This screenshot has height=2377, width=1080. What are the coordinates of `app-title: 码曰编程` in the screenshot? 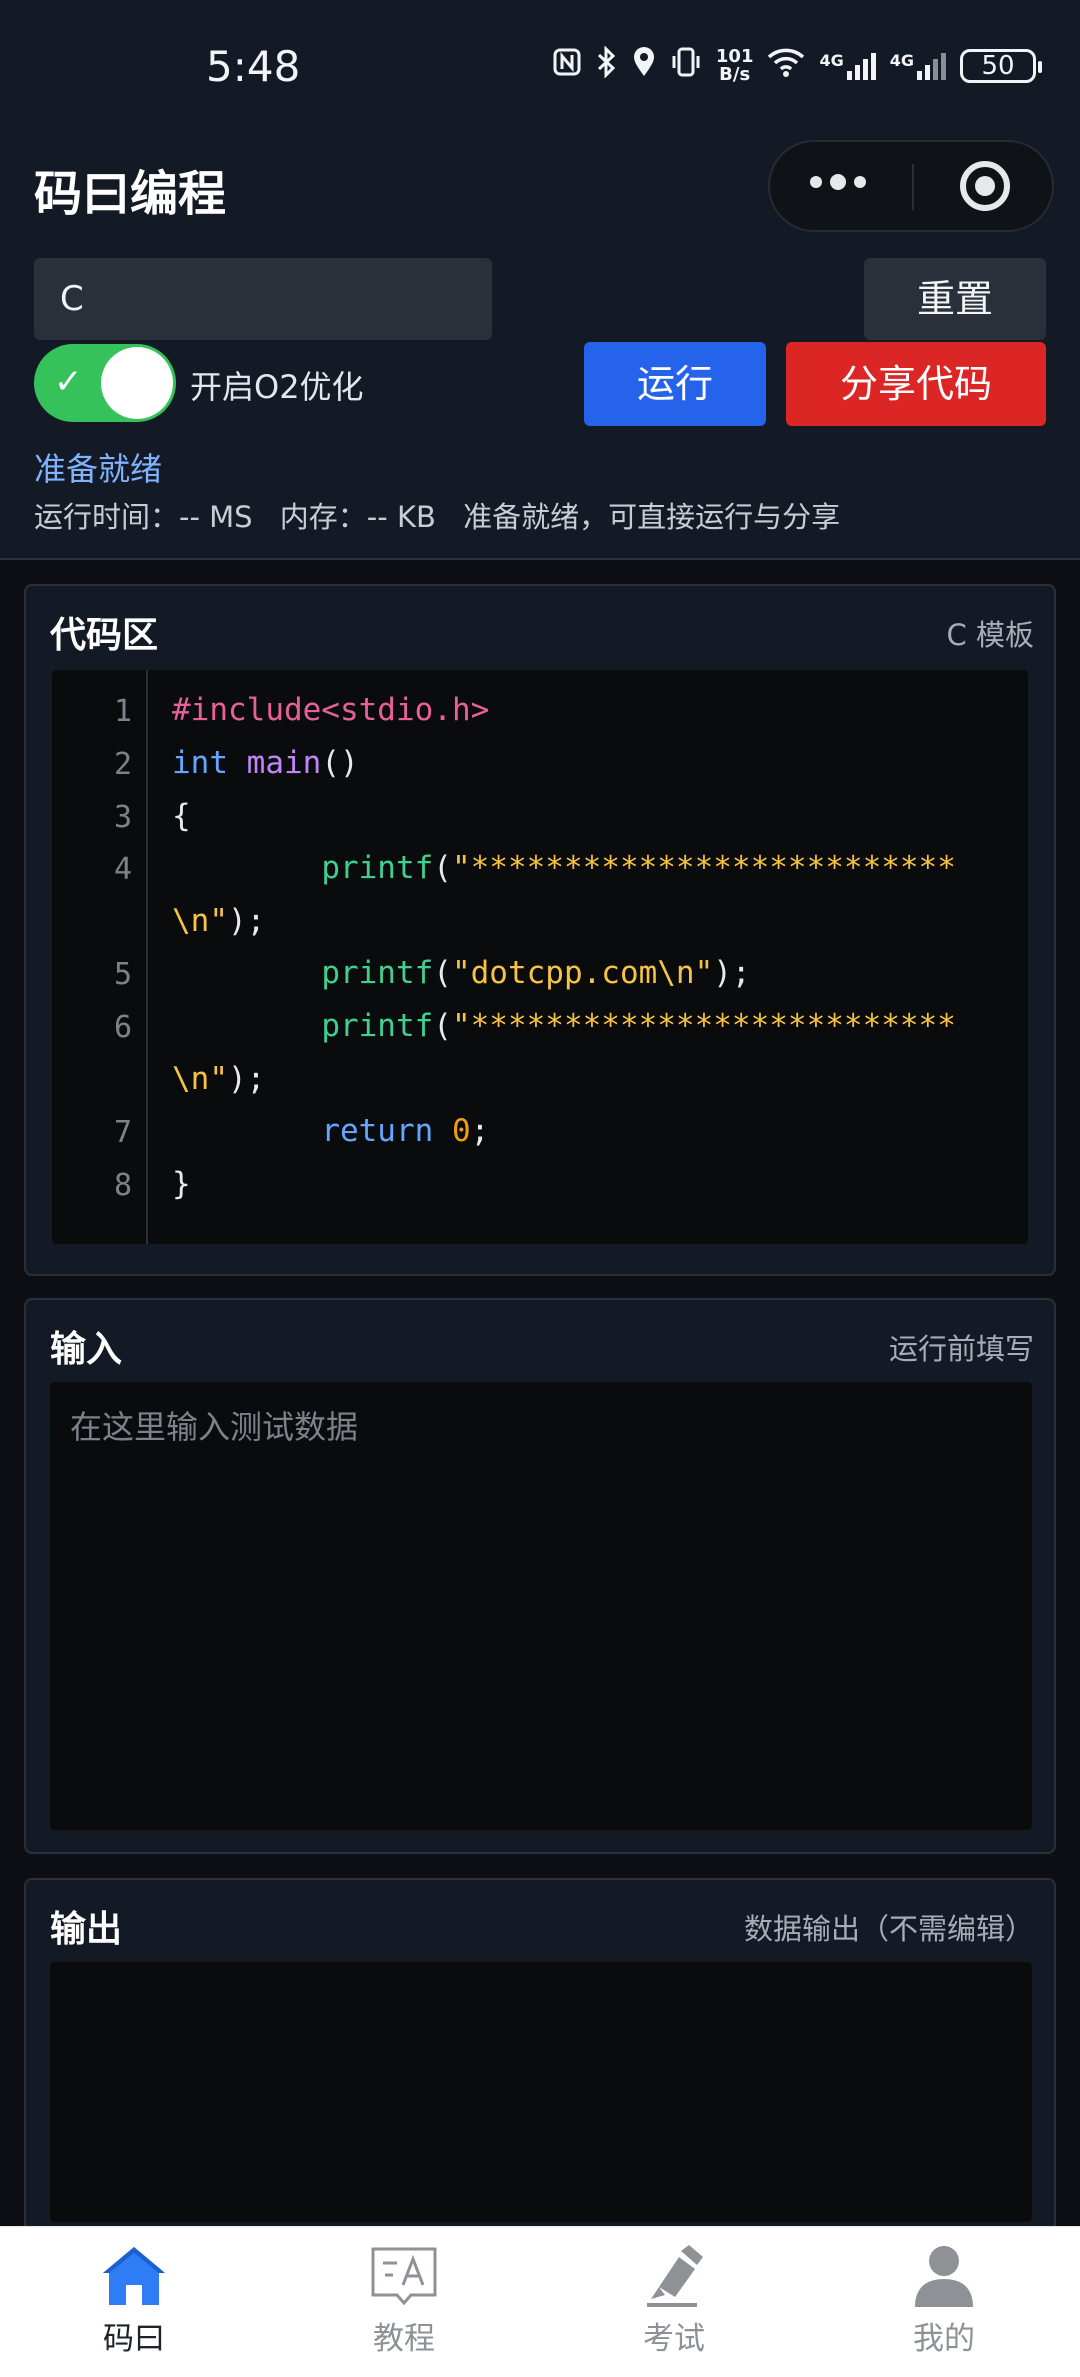 It's located at (130, 194).